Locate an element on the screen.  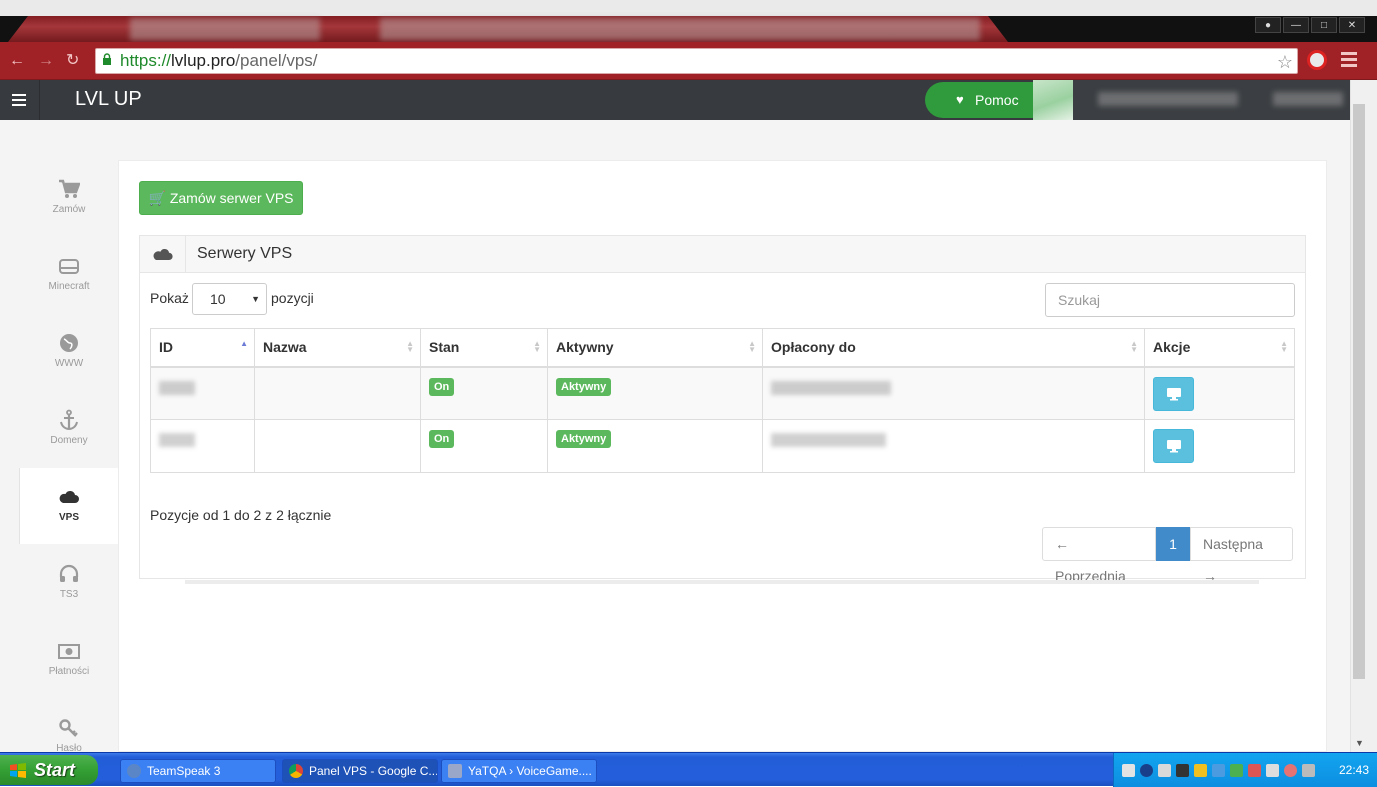
user-menu is located at coordinates (1211, 100).